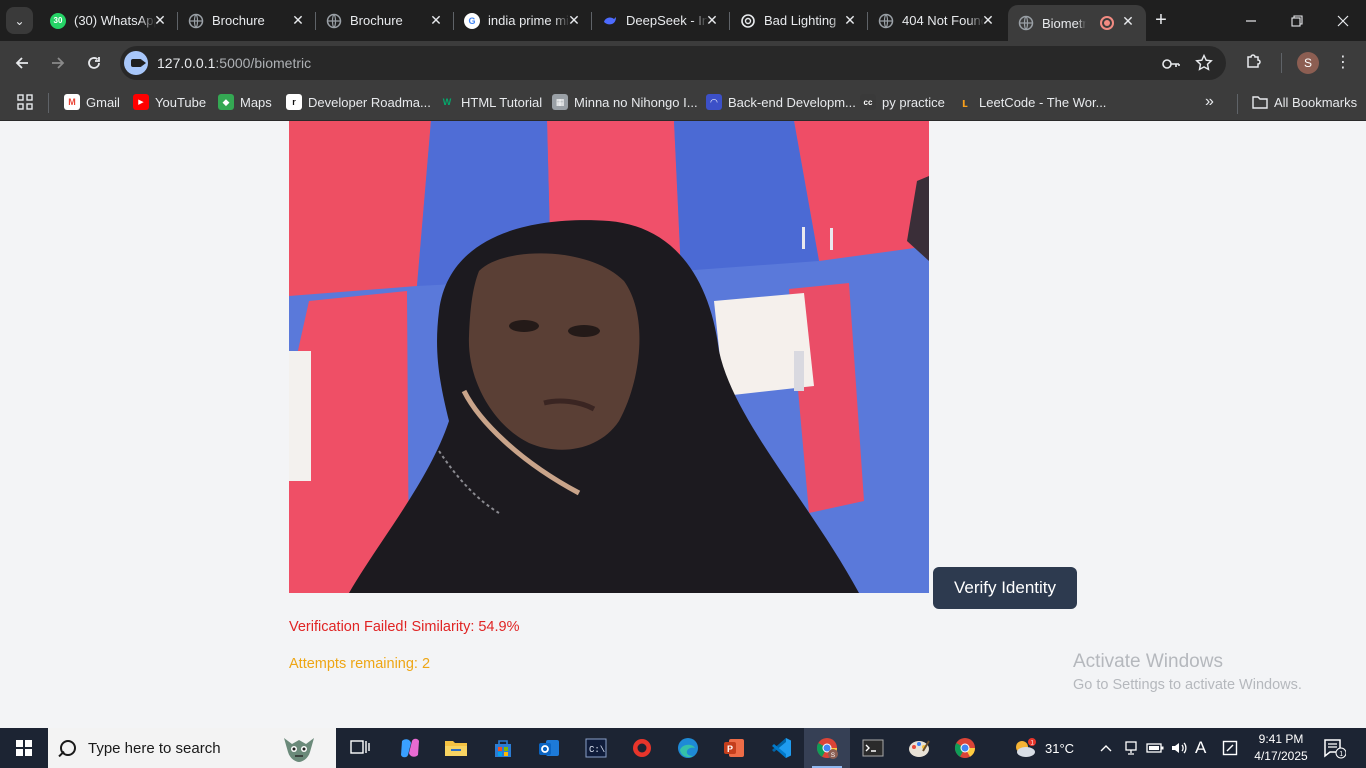 The image size is (1366, 768). Describe the element at coordinates (92, 102) in the screenshot. I see `bookmark-gmail: M Gmail` at that location.